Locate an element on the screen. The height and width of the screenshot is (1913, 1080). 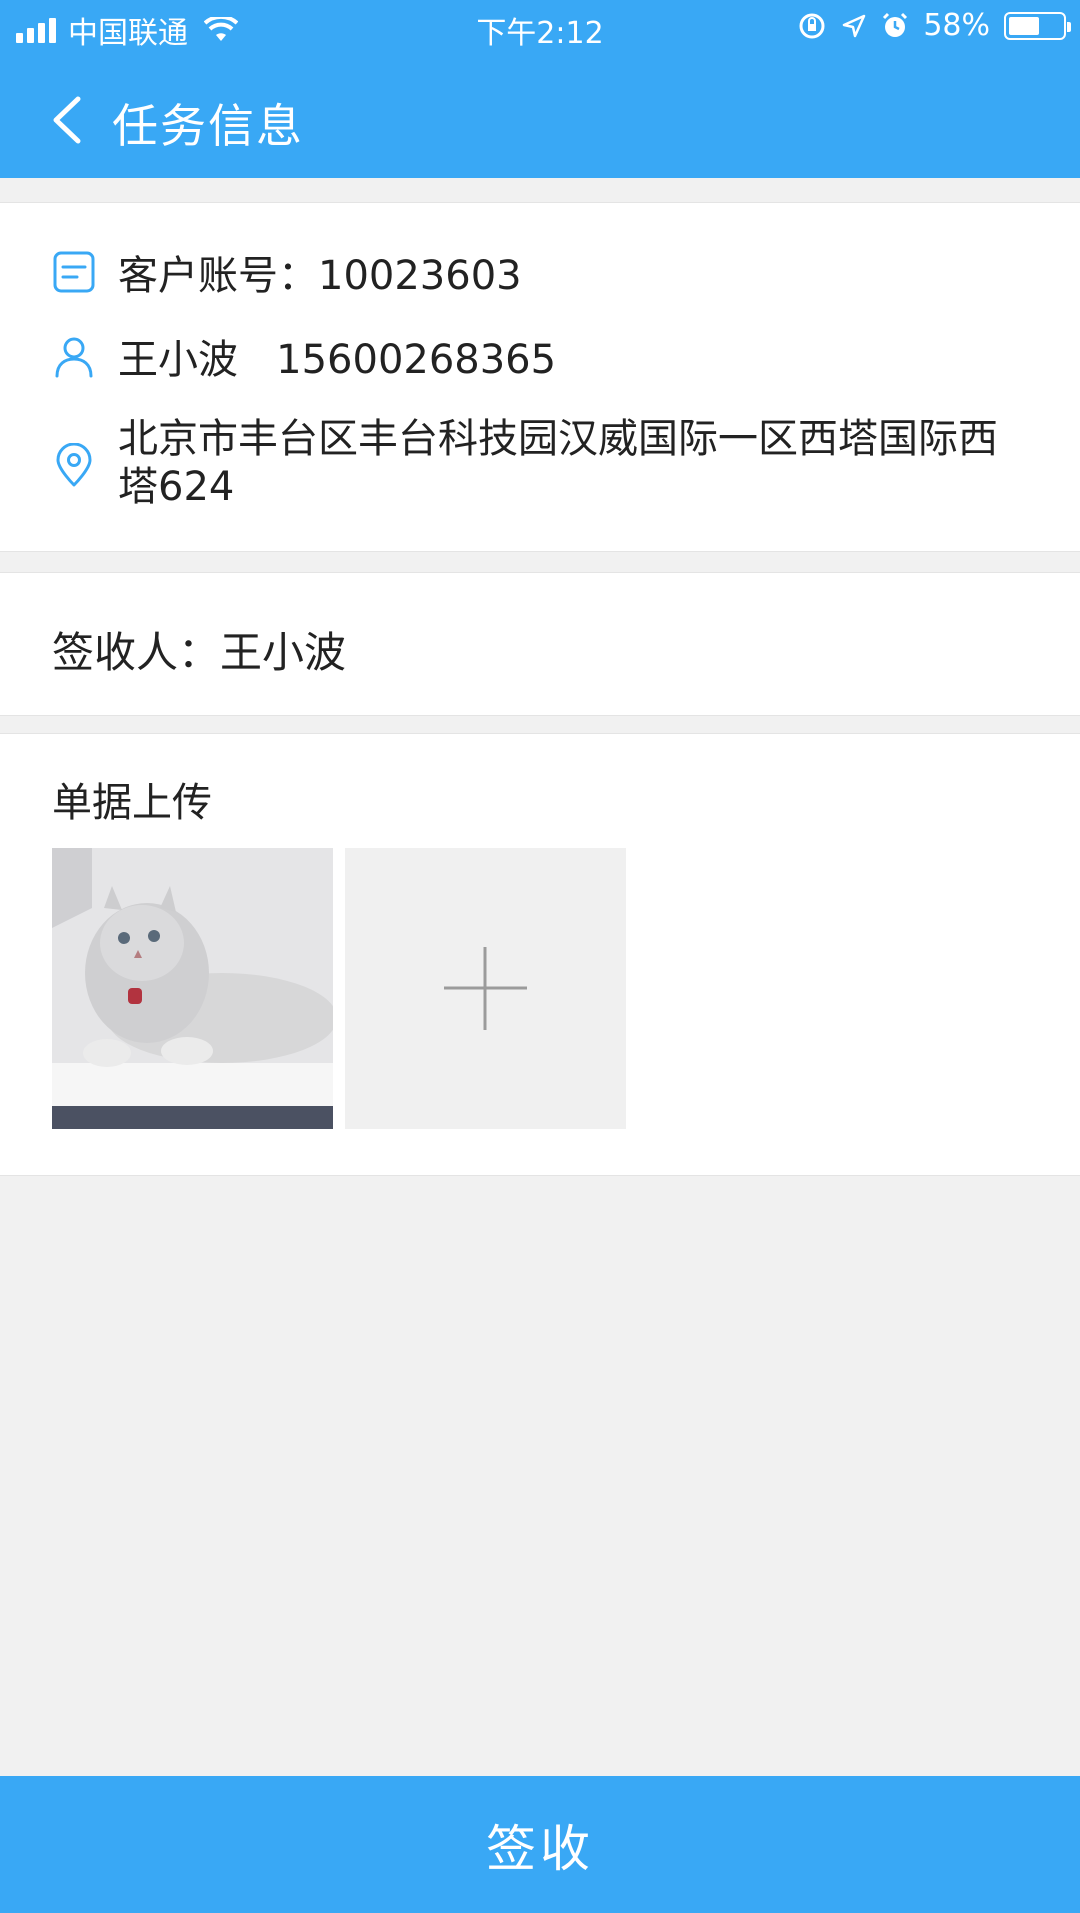
location-pin-icon is located at coordinates (74, 465).